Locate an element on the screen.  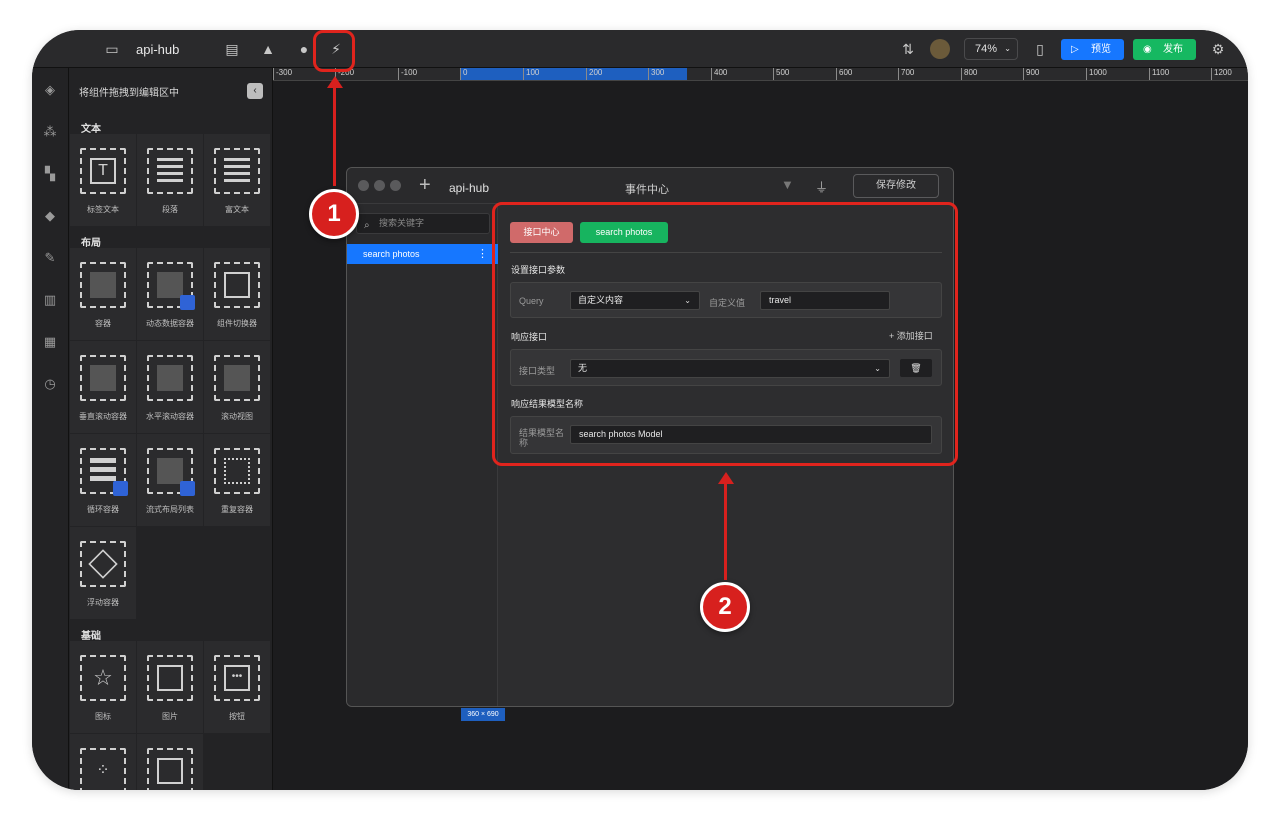
cube-icon: ◈ is located at coordinates (50, 90).